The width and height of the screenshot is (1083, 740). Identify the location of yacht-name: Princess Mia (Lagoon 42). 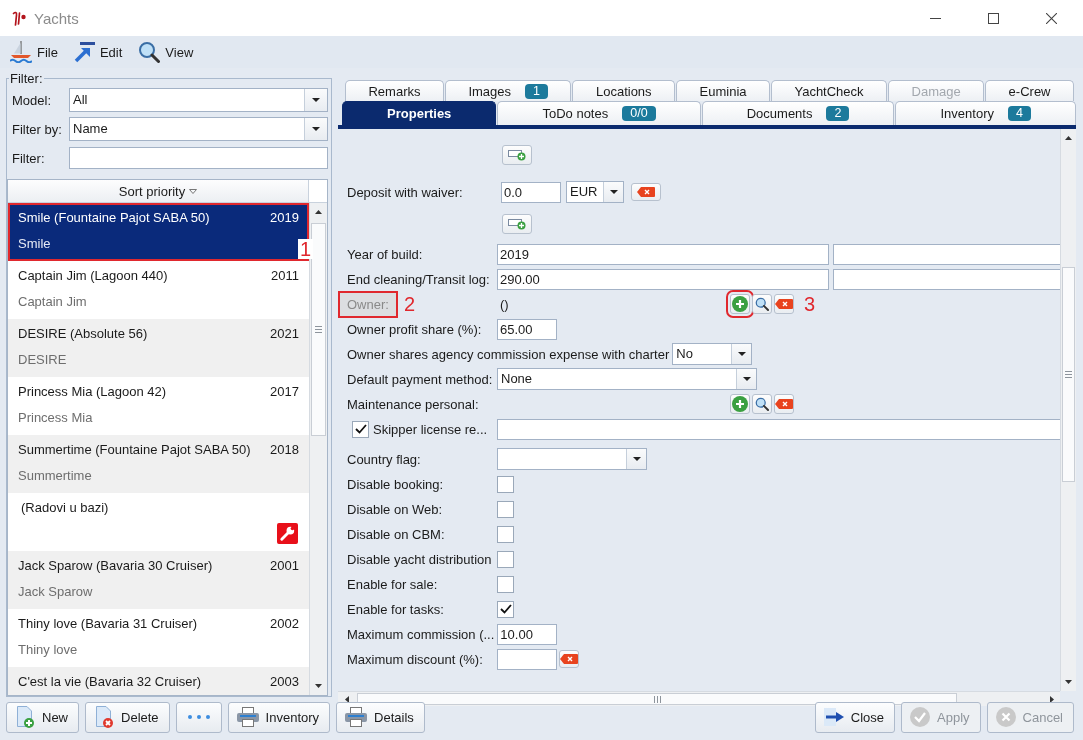
(92, 392).